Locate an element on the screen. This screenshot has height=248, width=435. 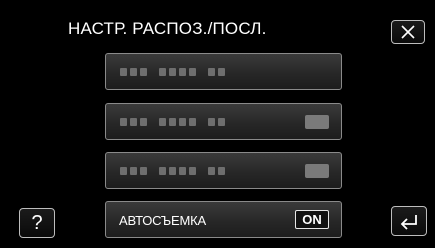
page-title: НАСТР. РАСПОЗ./ПОСЛ. is located at coordinates (167, 28).